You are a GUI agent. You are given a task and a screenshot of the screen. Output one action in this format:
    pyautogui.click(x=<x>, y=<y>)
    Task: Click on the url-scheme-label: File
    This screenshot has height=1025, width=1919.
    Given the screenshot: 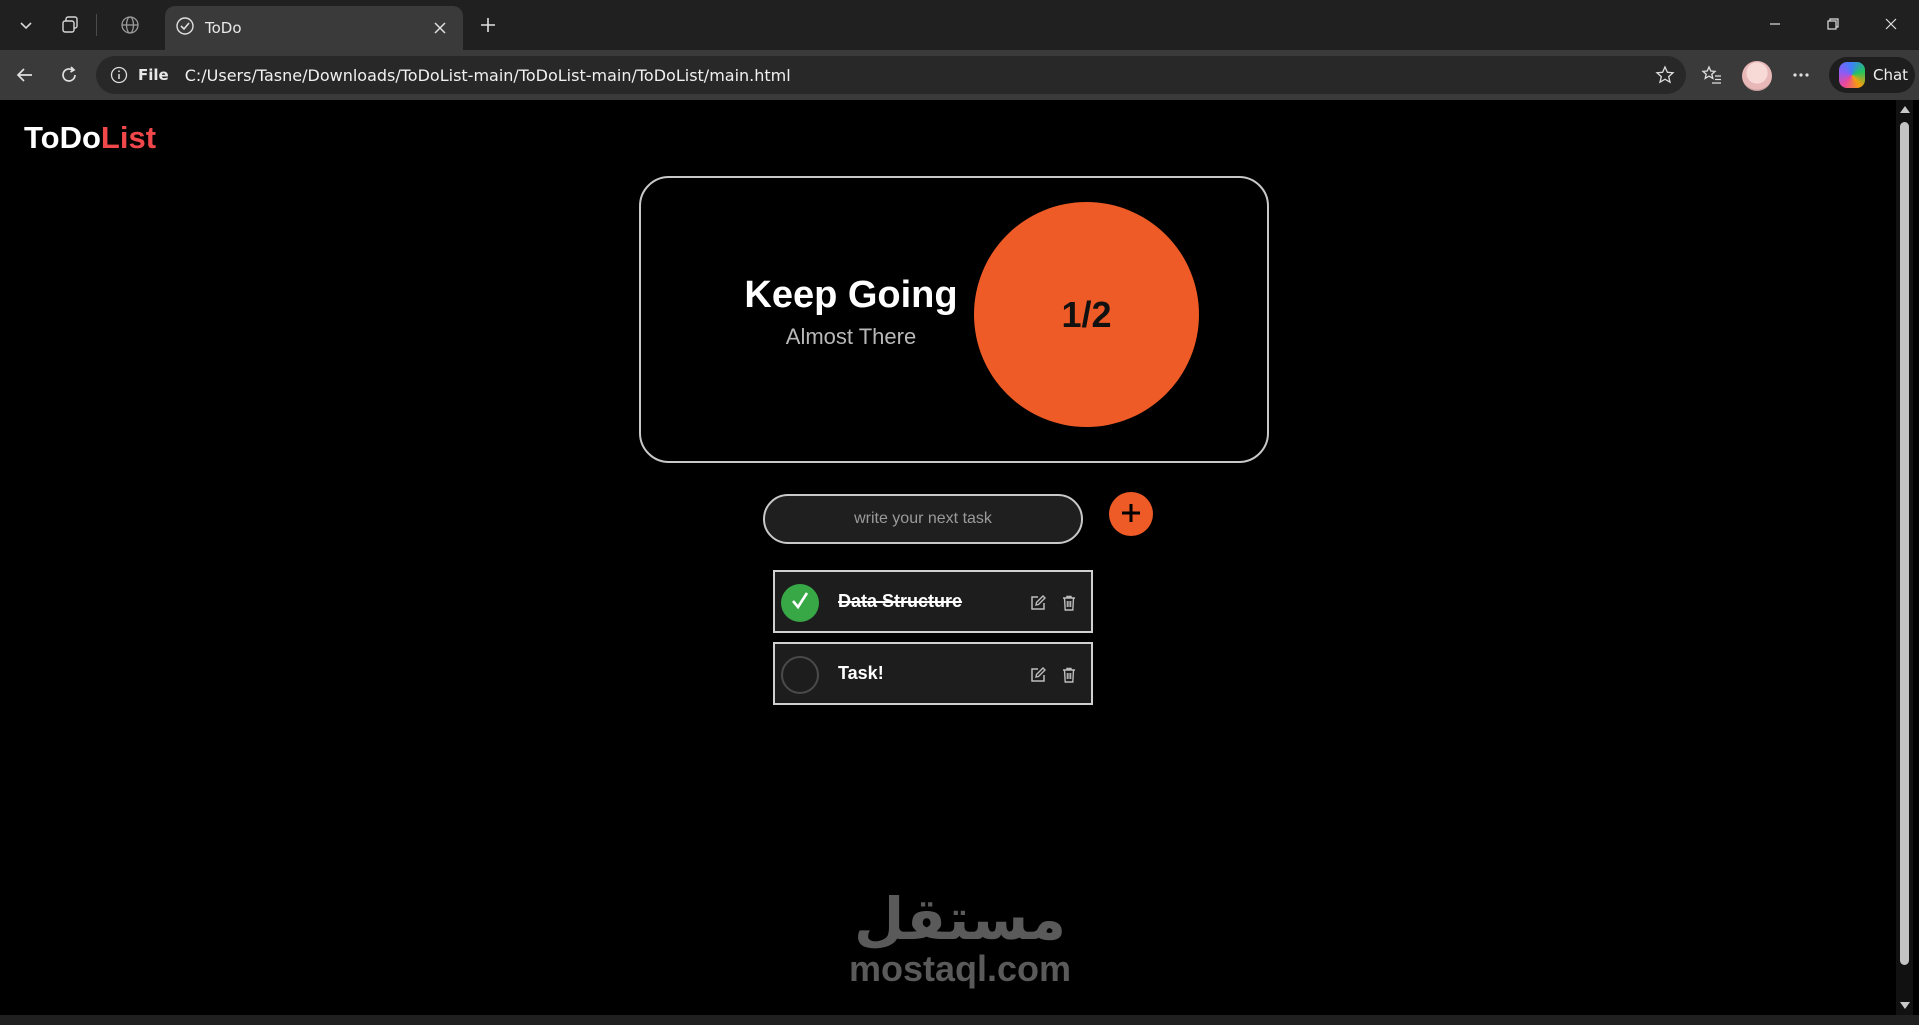 What is the action you would take?
    pyautogui.click(x=153, y=75)
    